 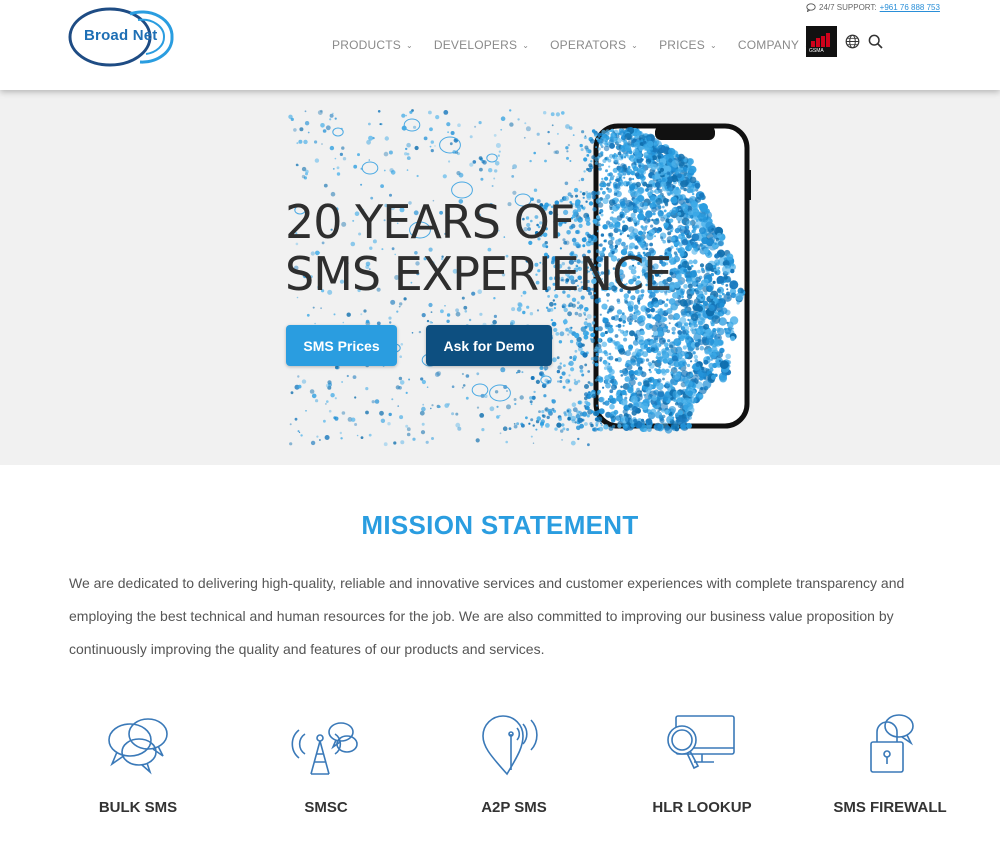 What do you see at coordinates (138, 807) in the screenshot?
I see `service-label: BULK SMS` at bounding box center [138, 807].